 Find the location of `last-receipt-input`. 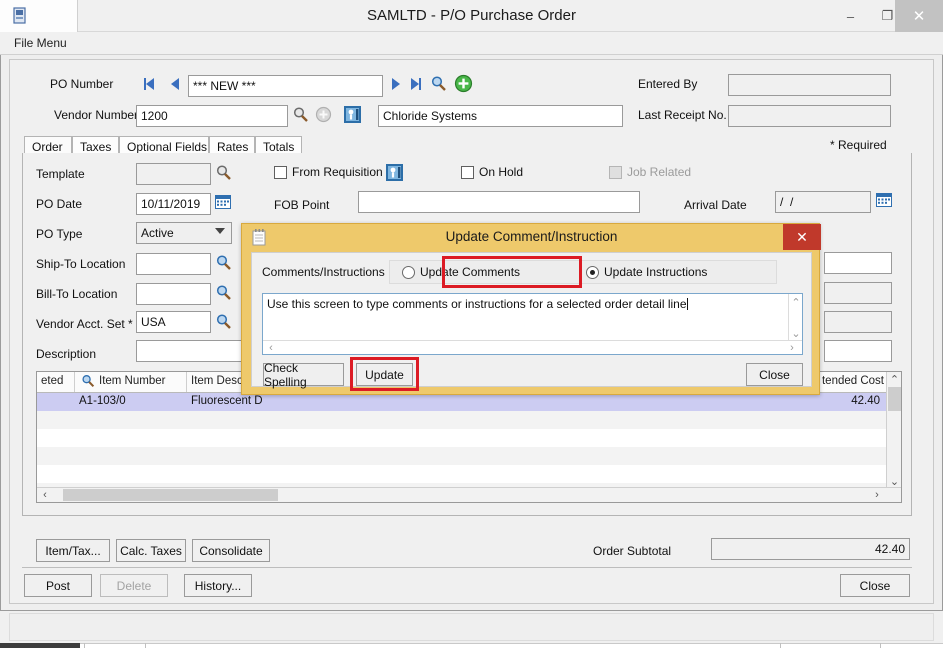

last-receipt-input is located at coordinates (809, 116).